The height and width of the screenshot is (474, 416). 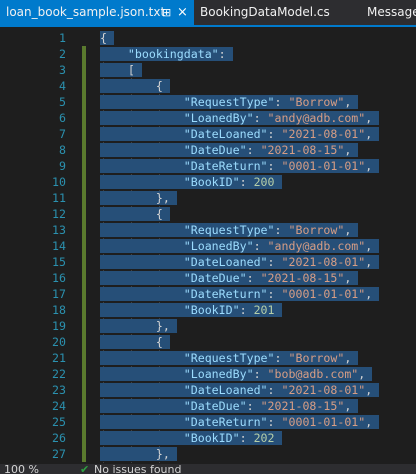 I want to click on line-number: 24, so click(x=59, y=406).